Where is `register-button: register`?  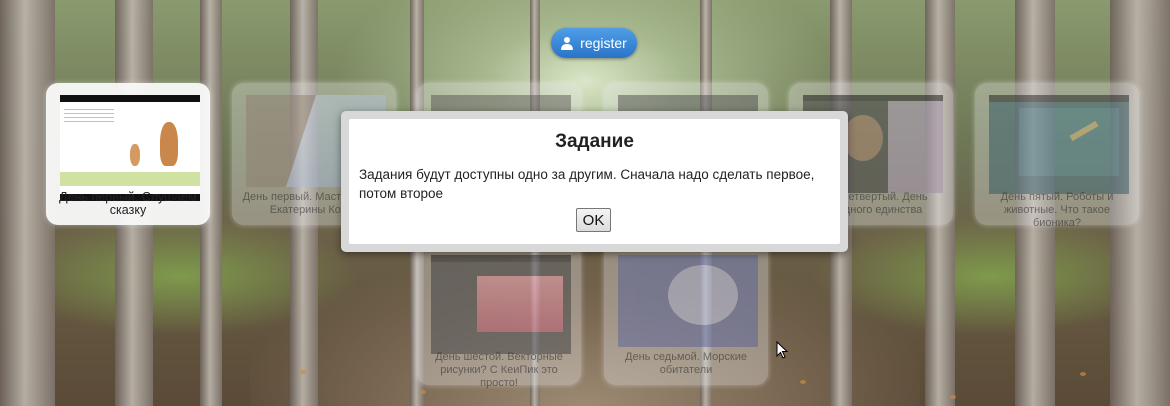
register-button: register is located at coordinates (594, 43).